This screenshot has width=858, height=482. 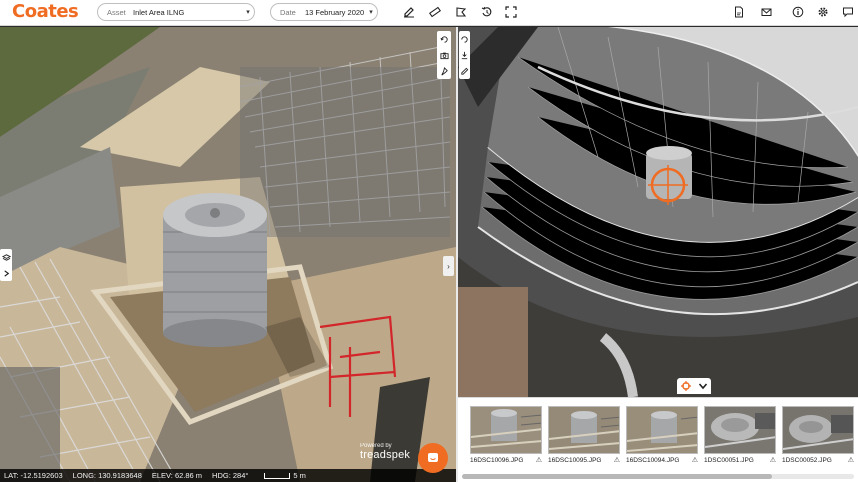 I want to click on thumbnail-filename: 16DSC10096.JPG, so click(x=497, y=460).